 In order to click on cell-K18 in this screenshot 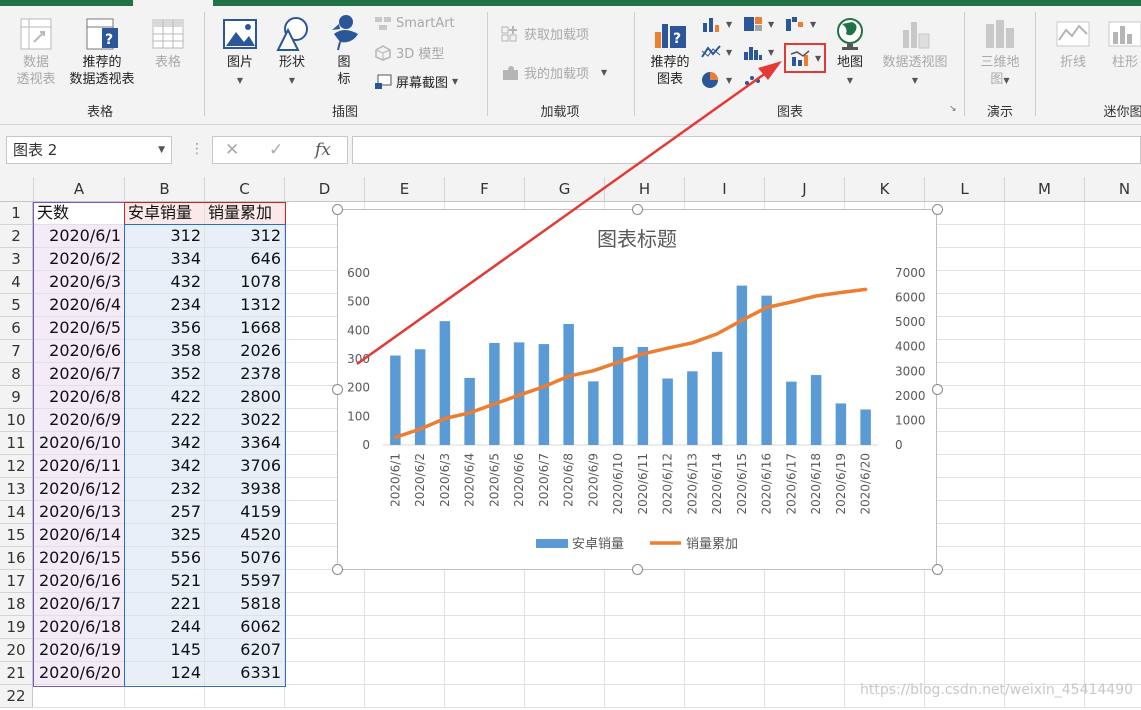, I will do `click(885, 604)`.